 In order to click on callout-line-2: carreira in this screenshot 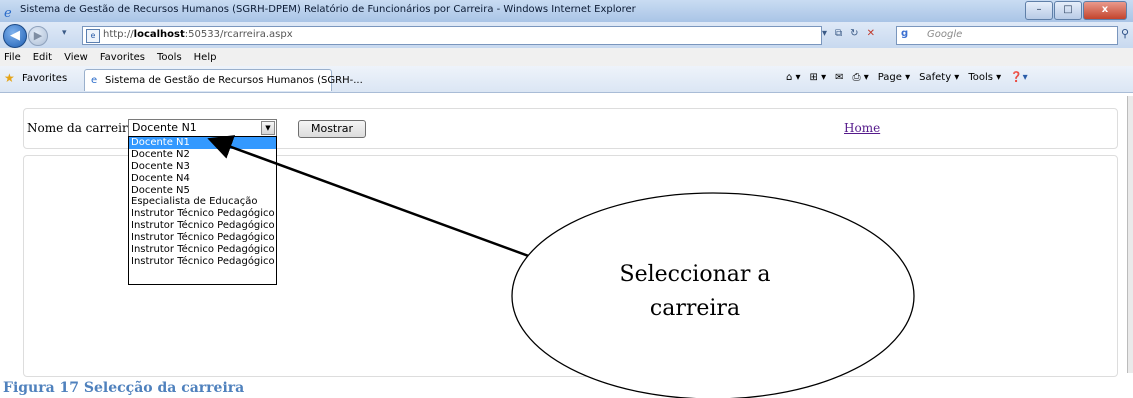, I will do `click(695, 308)`.